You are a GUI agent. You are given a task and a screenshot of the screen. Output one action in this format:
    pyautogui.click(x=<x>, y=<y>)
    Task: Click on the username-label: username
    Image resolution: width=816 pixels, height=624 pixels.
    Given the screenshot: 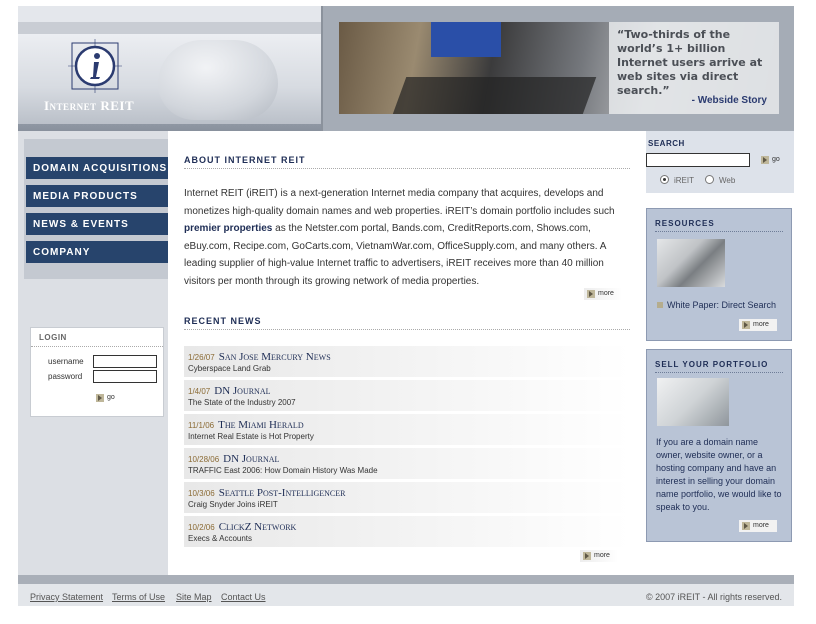 What is the action you would take?
    pyautogui.click(x=66, y=361)
    